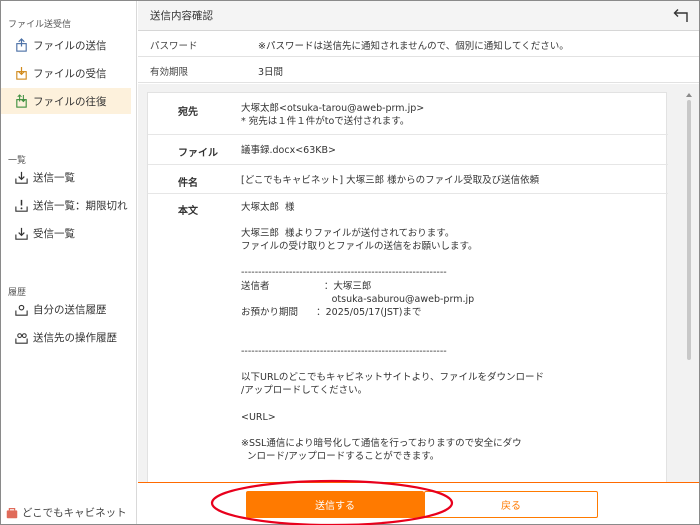 The width and height of the screenshot is (700, 525). Describe the element at coordinates (418, 71) in the screenshot. I see `expiry-row: 有効期限 3日間` at that location.